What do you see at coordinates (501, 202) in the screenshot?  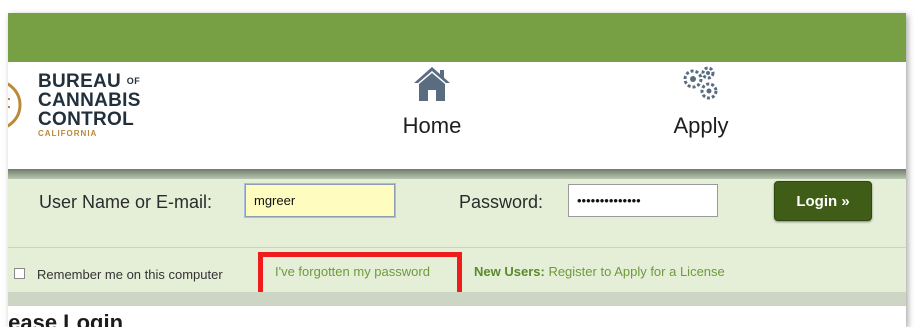 I see `password-label: Password:` at bounding box center [501, 202].